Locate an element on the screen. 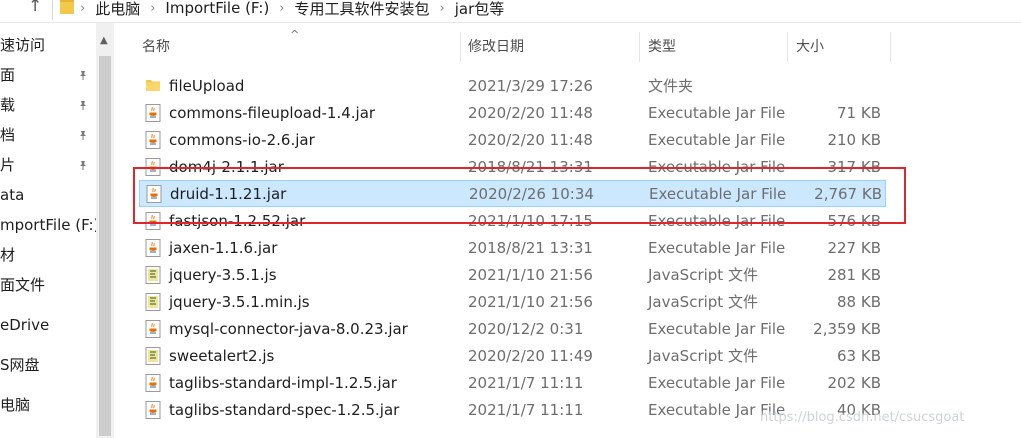 Image resolution: width=1021 pixels, height=438 pixels. file-name: taglibs-standard-impl-1.2.5.jar is located at coordinates (283, 383).